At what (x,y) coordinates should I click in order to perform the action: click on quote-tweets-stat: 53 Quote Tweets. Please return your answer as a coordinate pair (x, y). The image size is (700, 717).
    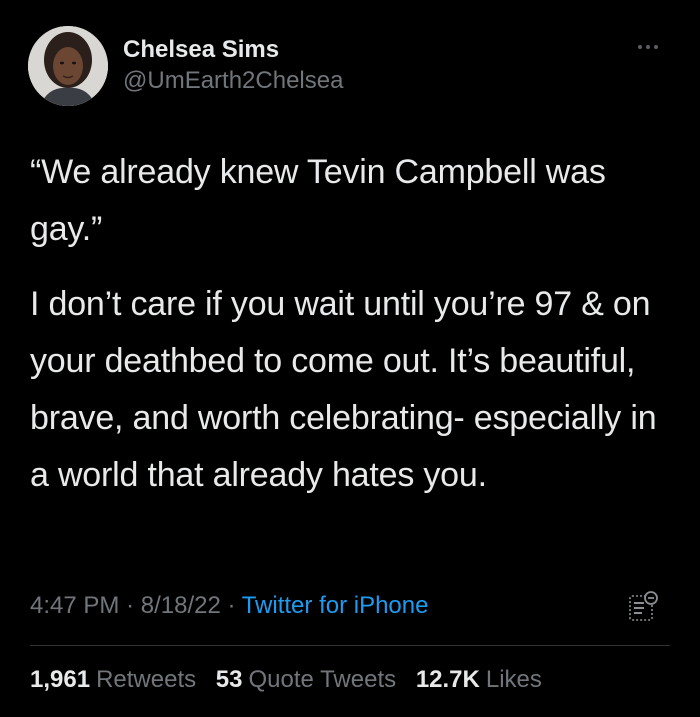
    Looking at the image, I should click on (306, 680).